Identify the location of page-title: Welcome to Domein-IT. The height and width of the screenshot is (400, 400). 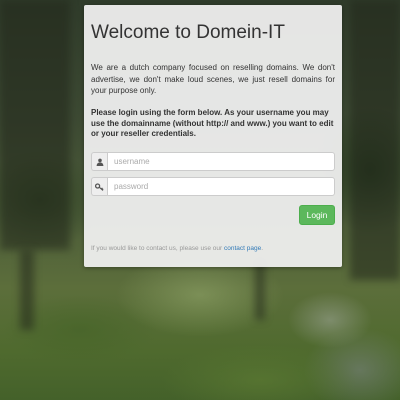
(188, 32).